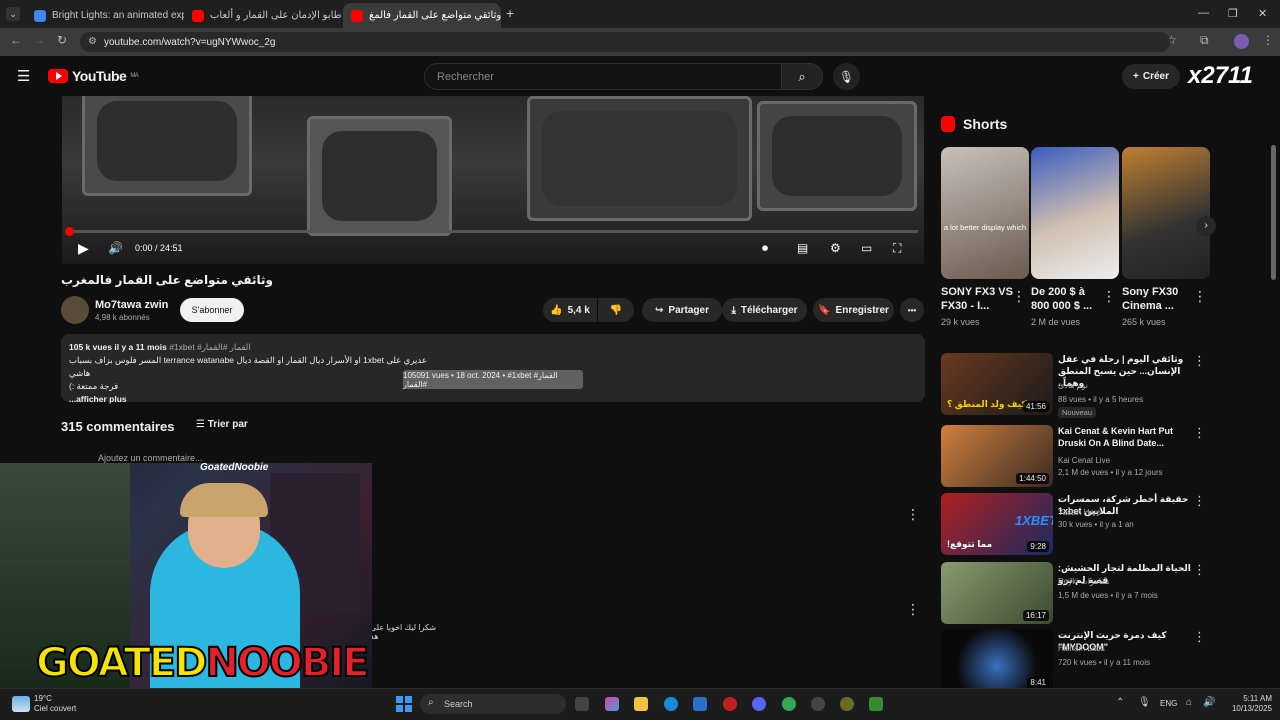 The height and width of the screenshot is (720, 1280). Describe the element at coordinates (876, 704) in the screenshot. I see `terminal-icon` at that location.